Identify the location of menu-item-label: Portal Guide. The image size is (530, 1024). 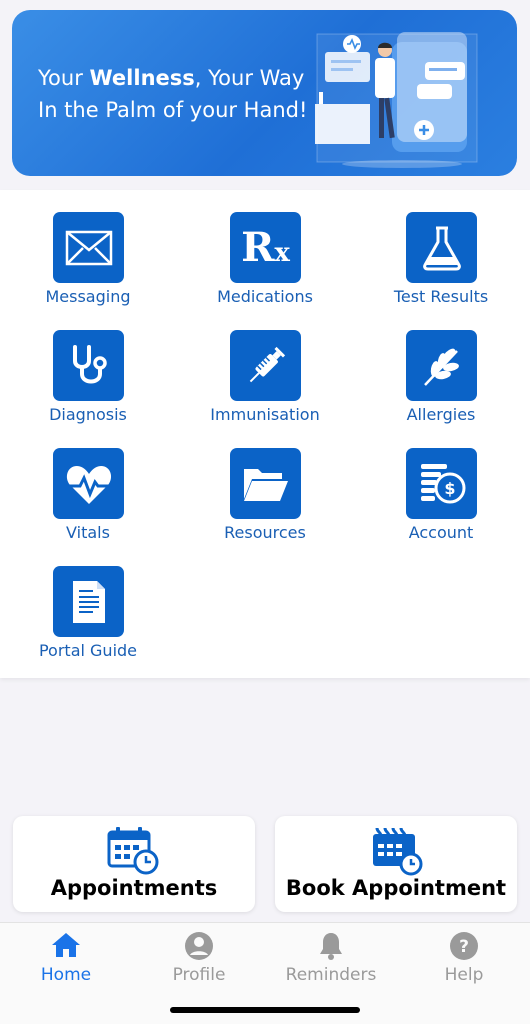
(88, 650).